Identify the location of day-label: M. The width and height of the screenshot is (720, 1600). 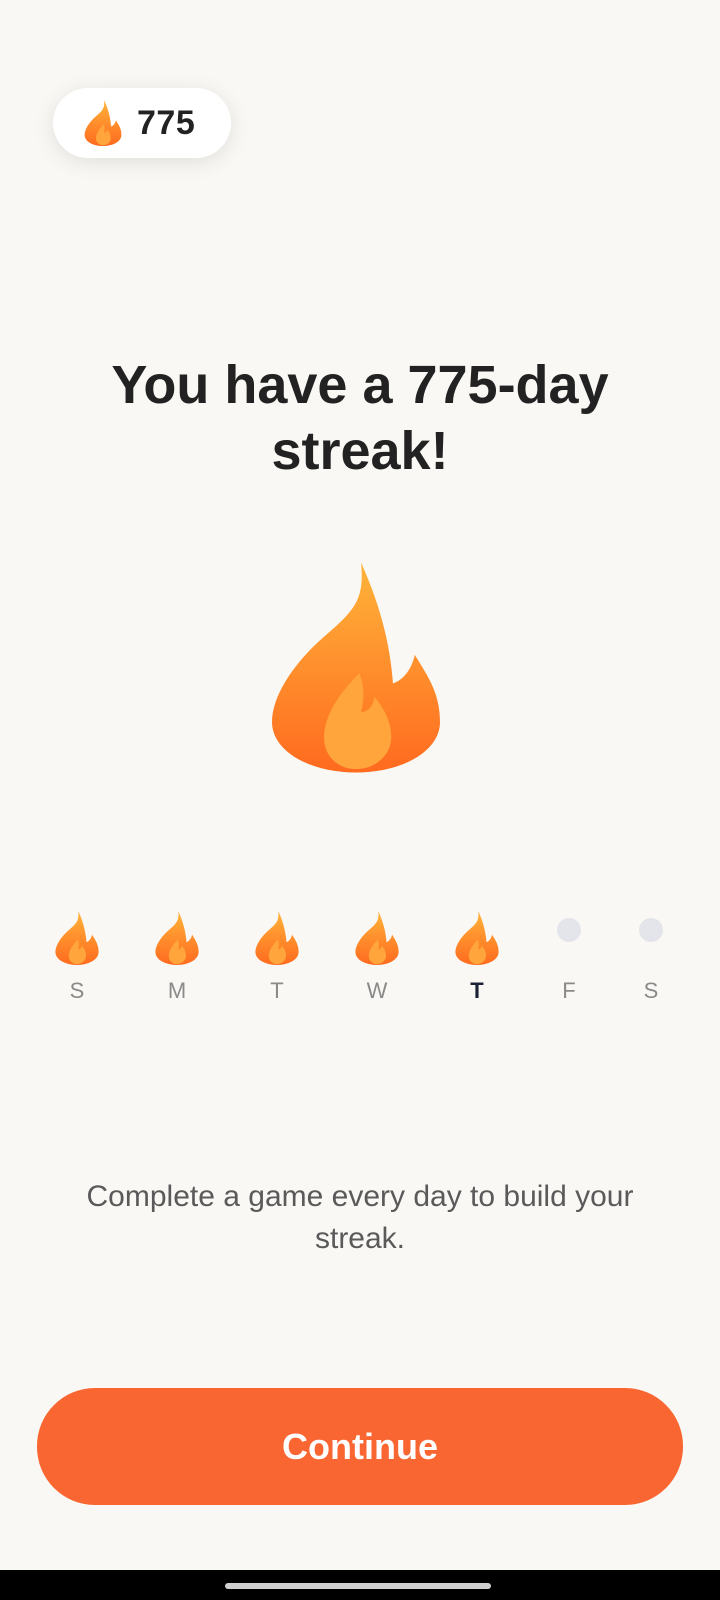
(177, 990).